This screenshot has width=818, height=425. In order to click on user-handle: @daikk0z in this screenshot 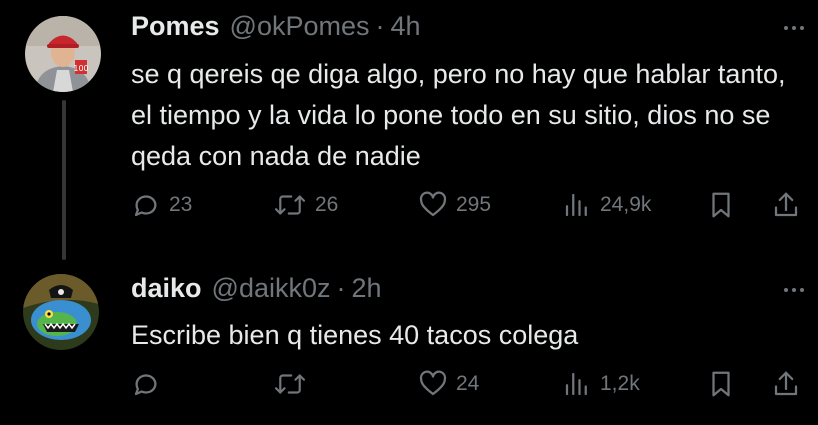, I will do `click(271, 288)`.